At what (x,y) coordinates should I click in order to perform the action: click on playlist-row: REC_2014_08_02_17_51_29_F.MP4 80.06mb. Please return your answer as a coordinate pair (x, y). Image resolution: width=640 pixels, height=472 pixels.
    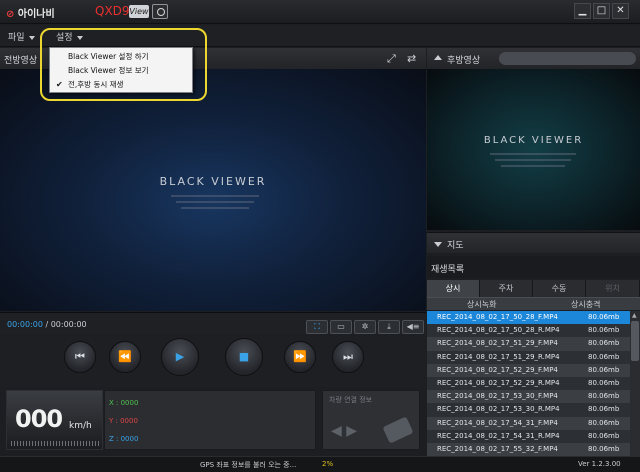
    Looking at the image, I should click on (528, 344).